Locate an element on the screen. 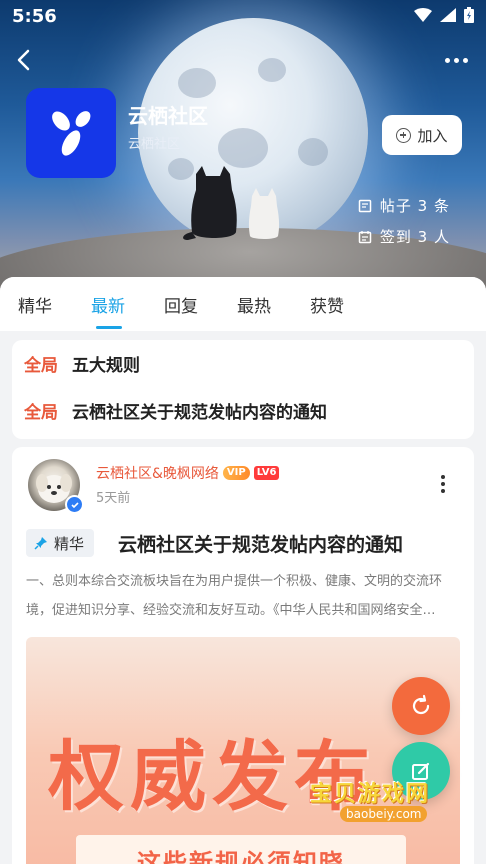  pinned-notices-card: 全局 五大规则 全局 云栖社区关于规范发帖内容的通知 is located at coordinates (243, 389).